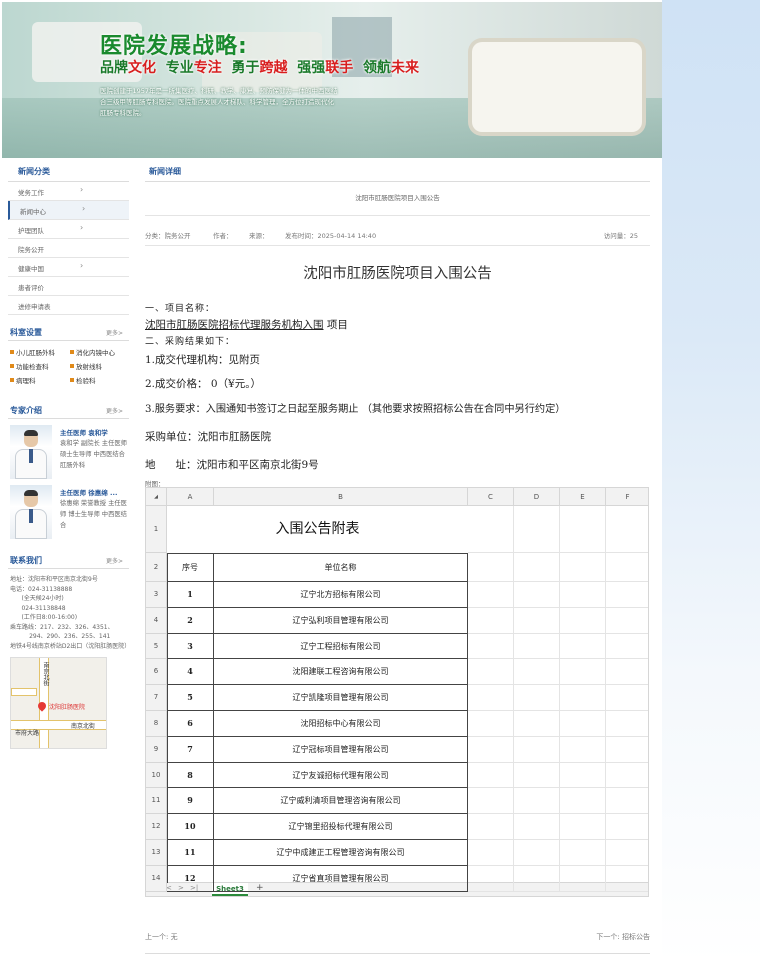 The image size is (760, 964). Describe the element at coordinates (341, 775) in the screenshot. I see `table-cell-company: 辽宁友诚招标代理有限公司` at that location.